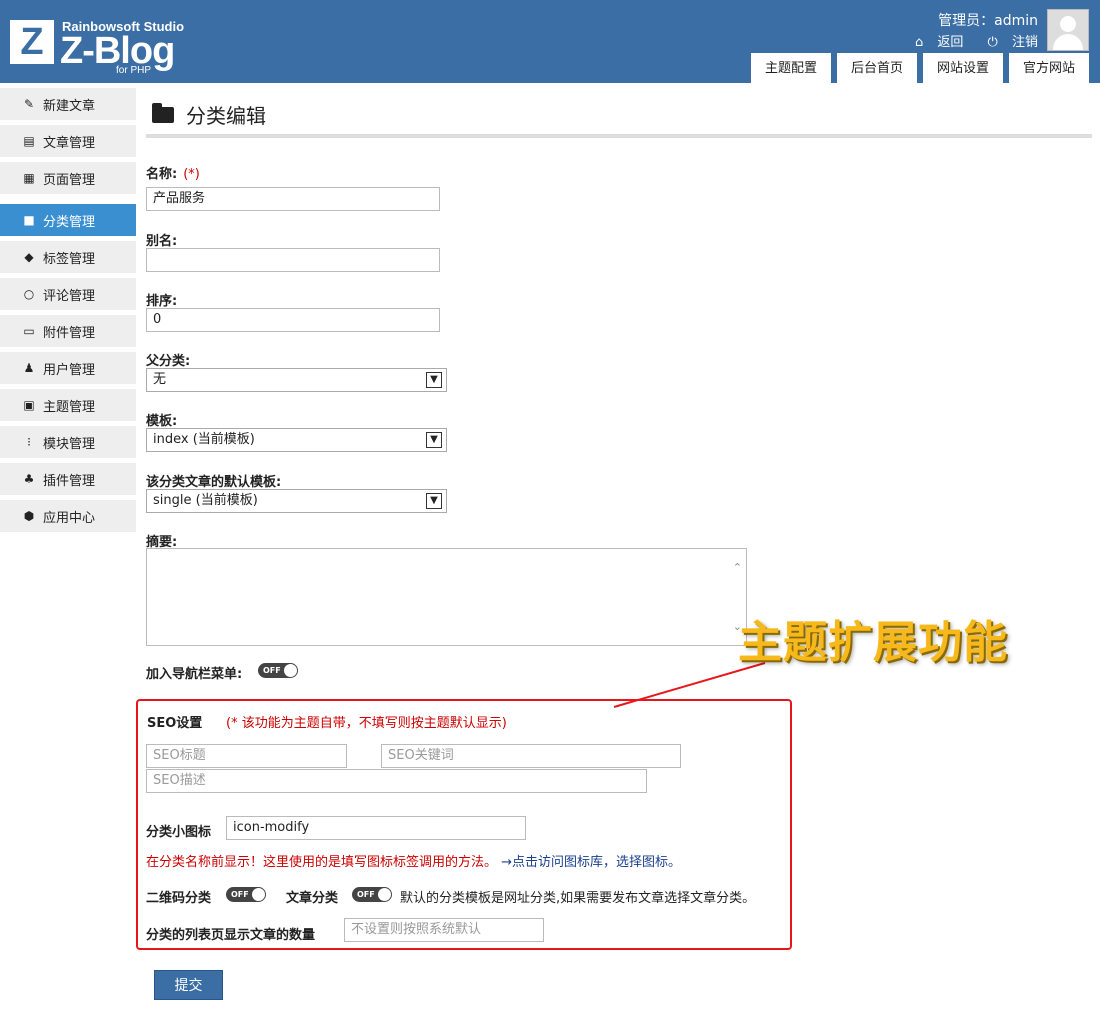  I want to click on sidebar-item-pages: ▦ 页面管理, so click(68, 178).